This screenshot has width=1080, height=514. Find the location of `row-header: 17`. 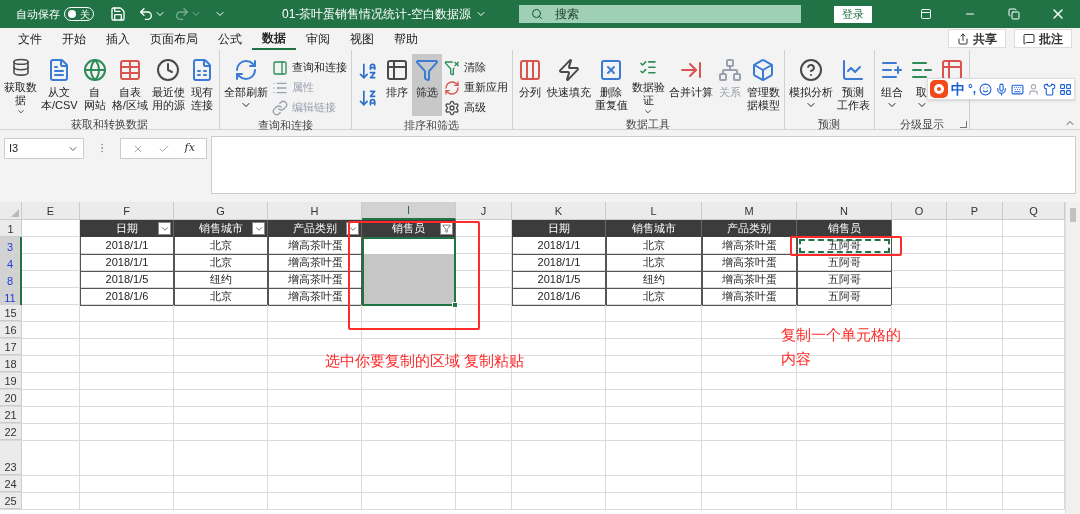

row-header: 17 is located at coordinates (11, 347).